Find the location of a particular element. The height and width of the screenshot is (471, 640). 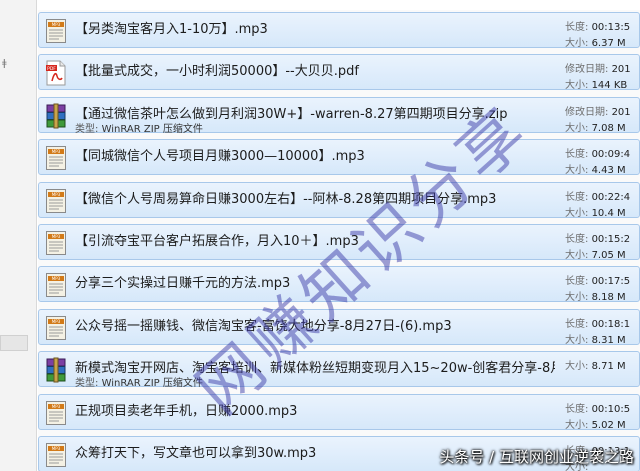

file-meta-secondary: 大小: 5.02 M is located at coordinates (602, 423).